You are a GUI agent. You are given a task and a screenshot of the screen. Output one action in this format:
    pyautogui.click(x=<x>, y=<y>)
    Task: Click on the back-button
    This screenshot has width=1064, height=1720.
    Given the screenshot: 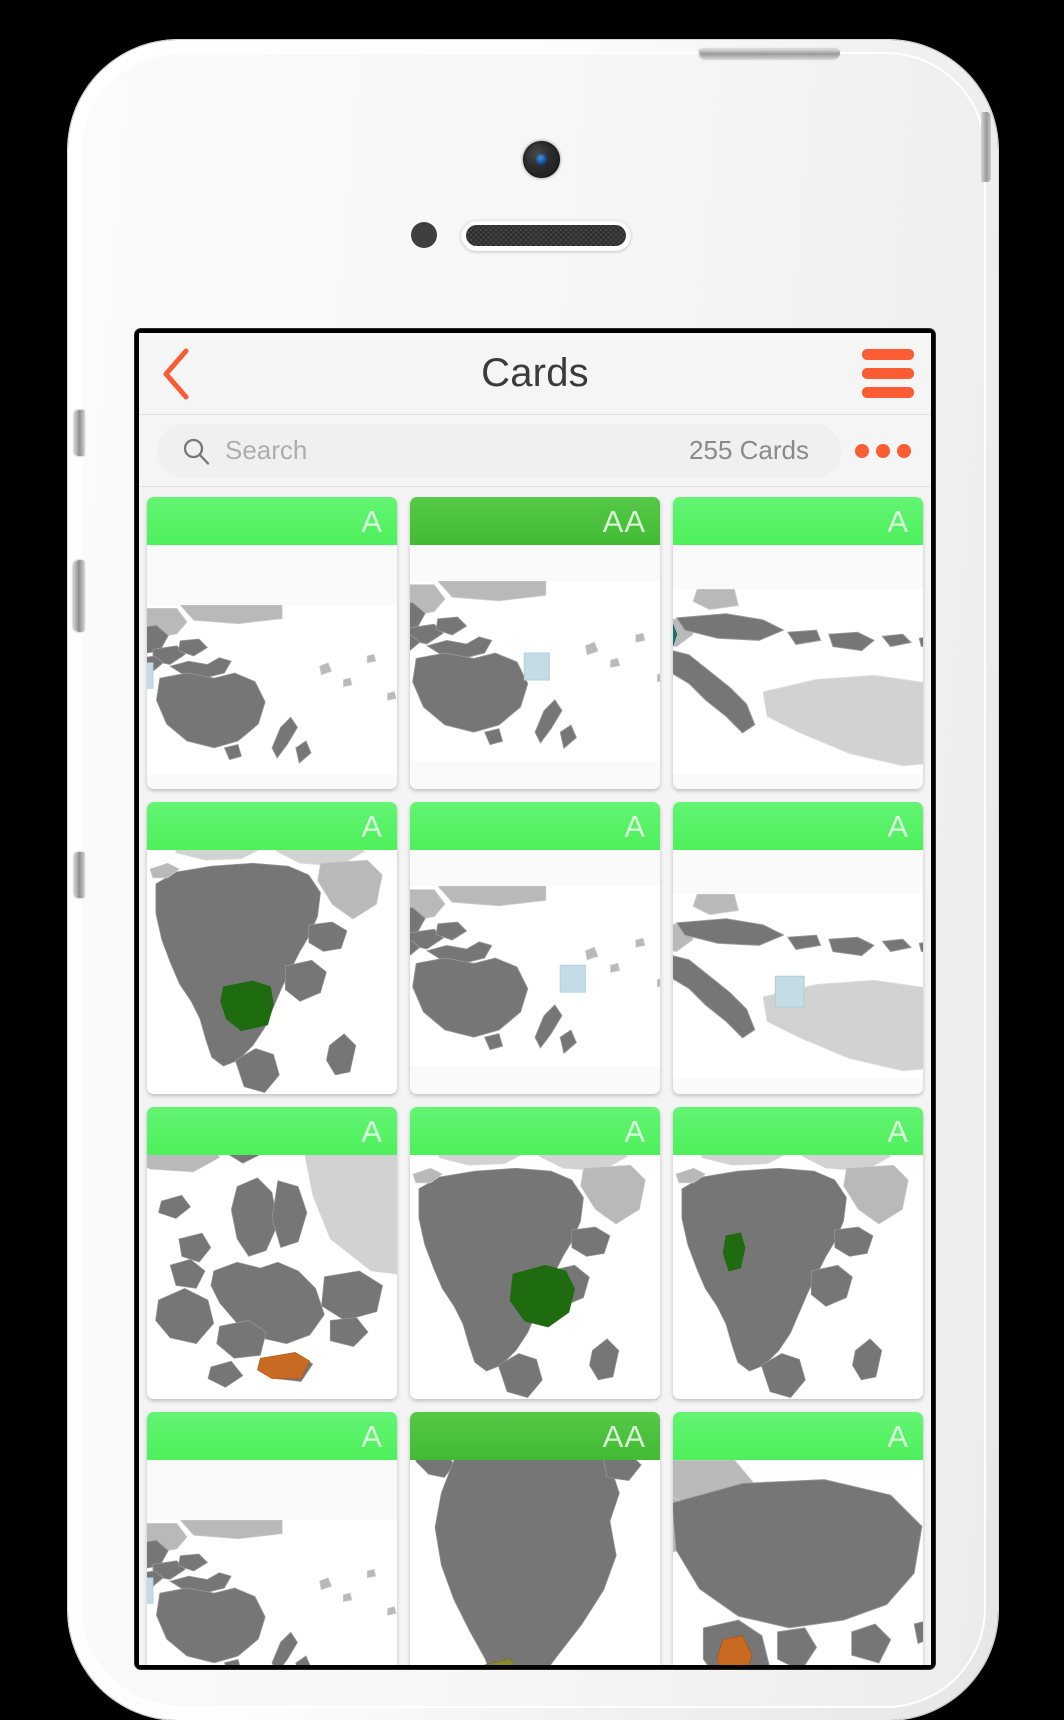 What is the action you would take?
    pyautogui.click(x=176, y=373)
    